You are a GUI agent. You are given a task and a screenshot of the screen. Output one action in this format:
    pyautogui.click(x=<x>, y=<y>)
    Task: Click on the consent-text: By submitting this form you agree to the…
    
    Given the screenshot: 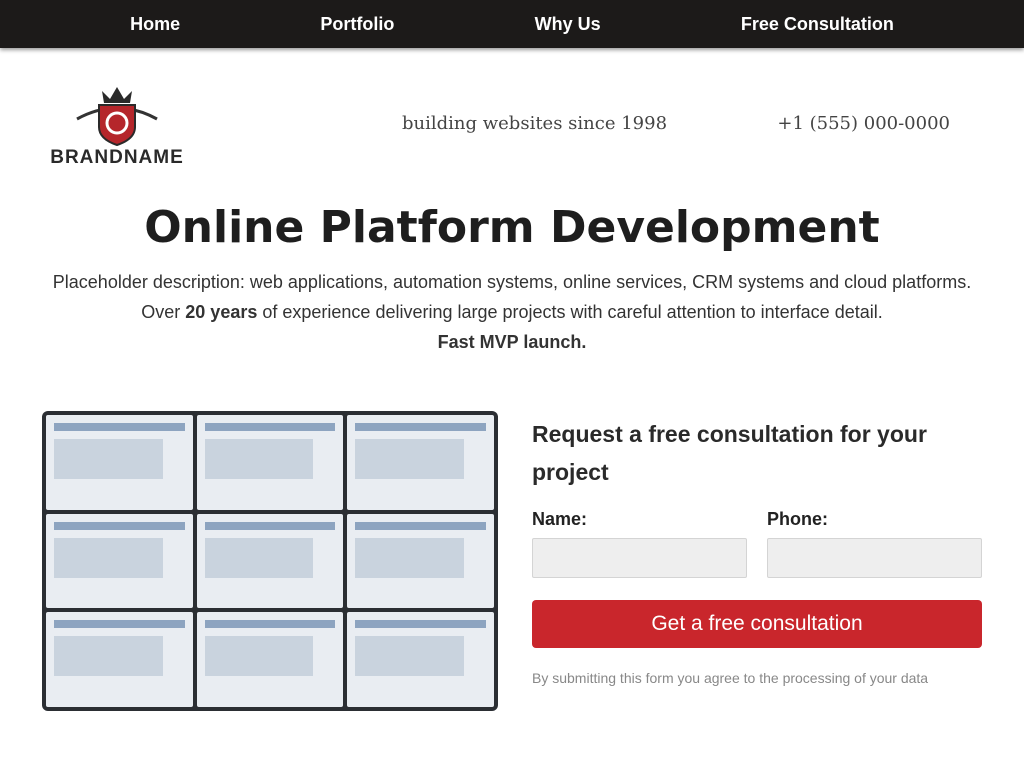 What is the action you would take?
    pyautogui.click(x=730, y=678)
    